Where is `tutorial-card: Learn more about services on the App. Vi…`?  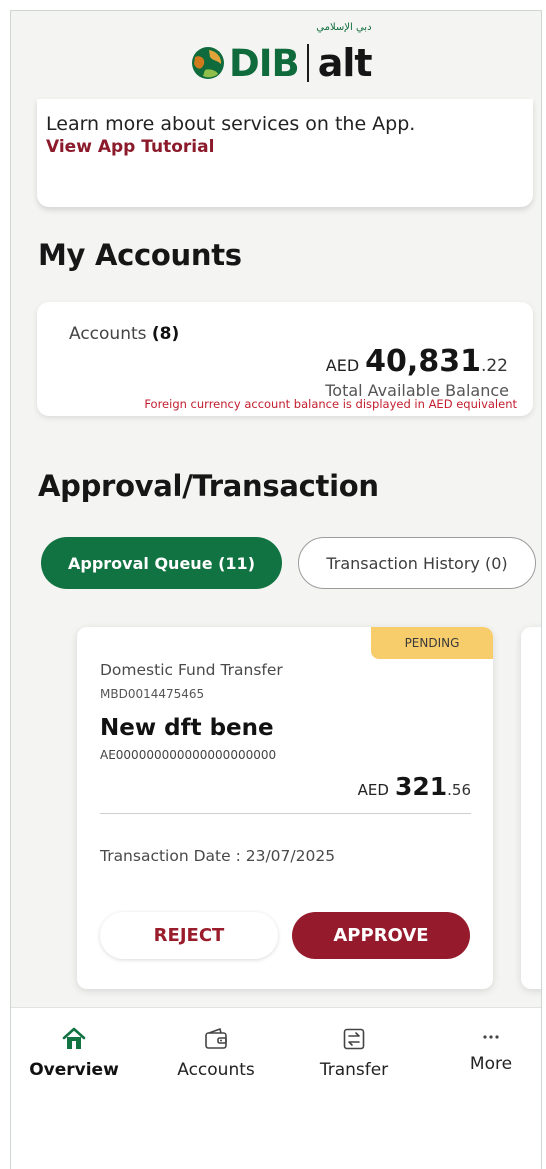
tutorial-card: Learn more about services on the App. Vi… is located at coordinates (285, 153).